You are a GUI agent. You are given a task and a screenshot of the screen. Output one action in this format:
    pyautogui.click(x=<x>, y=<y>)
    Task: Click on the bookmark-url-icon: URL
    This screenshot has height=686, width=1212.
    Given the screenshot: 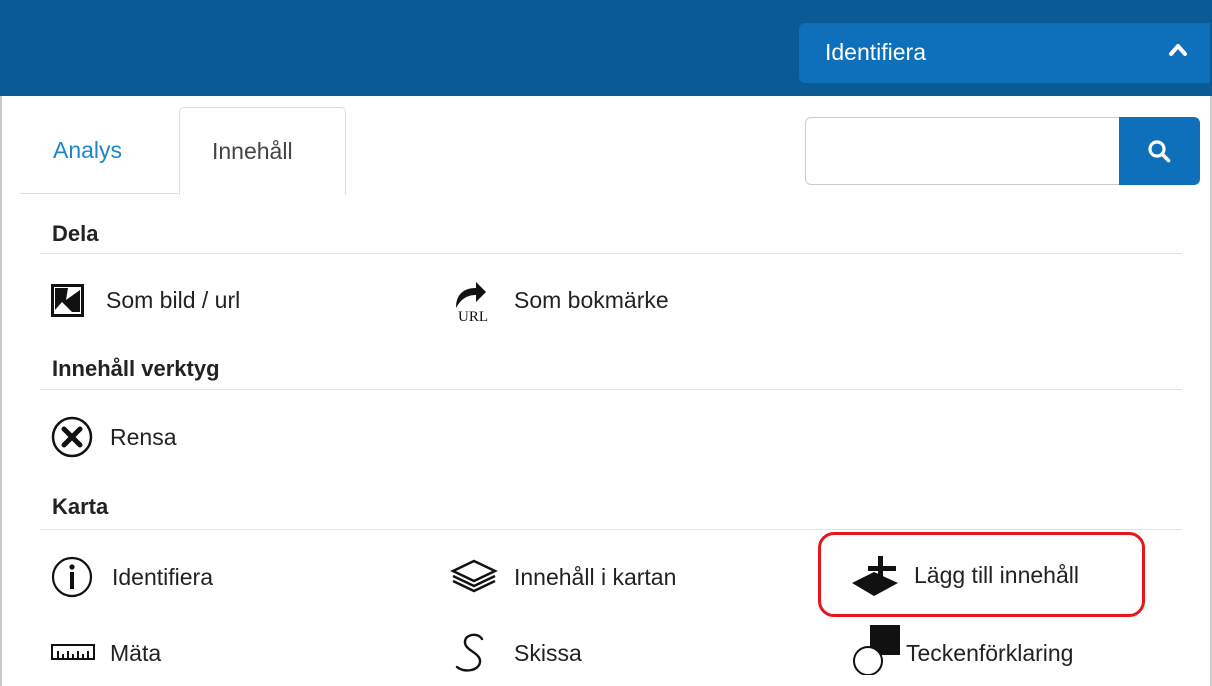 What is the action you would take?
    pyautogui.click(x=472, y=302)
    